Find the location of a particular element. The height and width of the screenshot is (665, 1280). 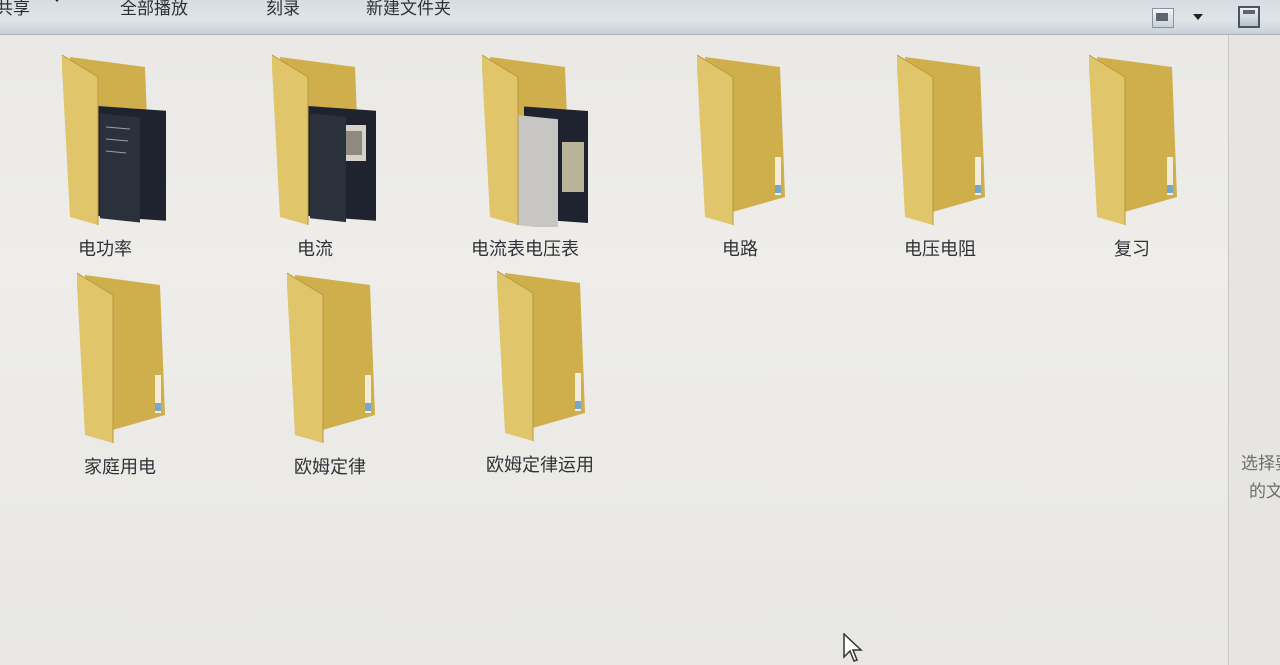

folder-name: 电流 is located at coordinates (315, 249).